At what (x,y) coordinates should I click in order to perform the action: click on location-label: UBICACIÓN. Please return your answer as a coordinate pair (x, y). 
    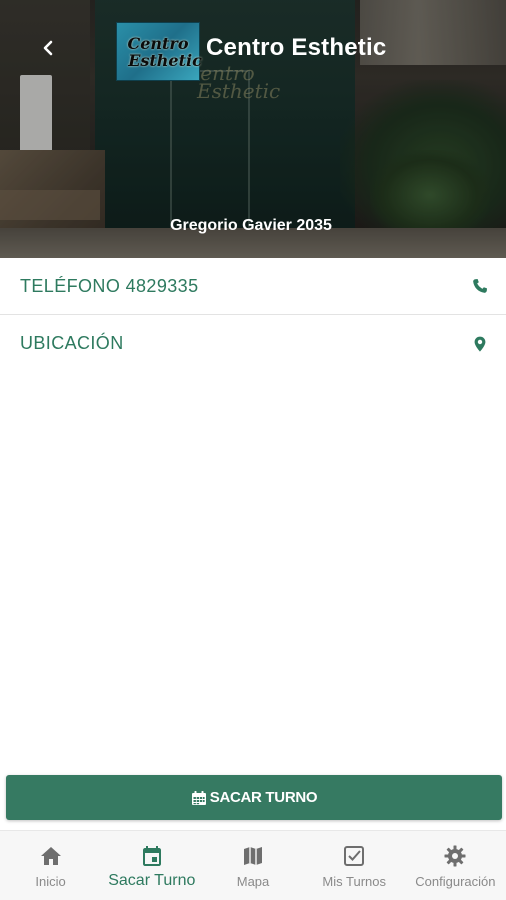
    Looking at the image, I should click on (72, 343).